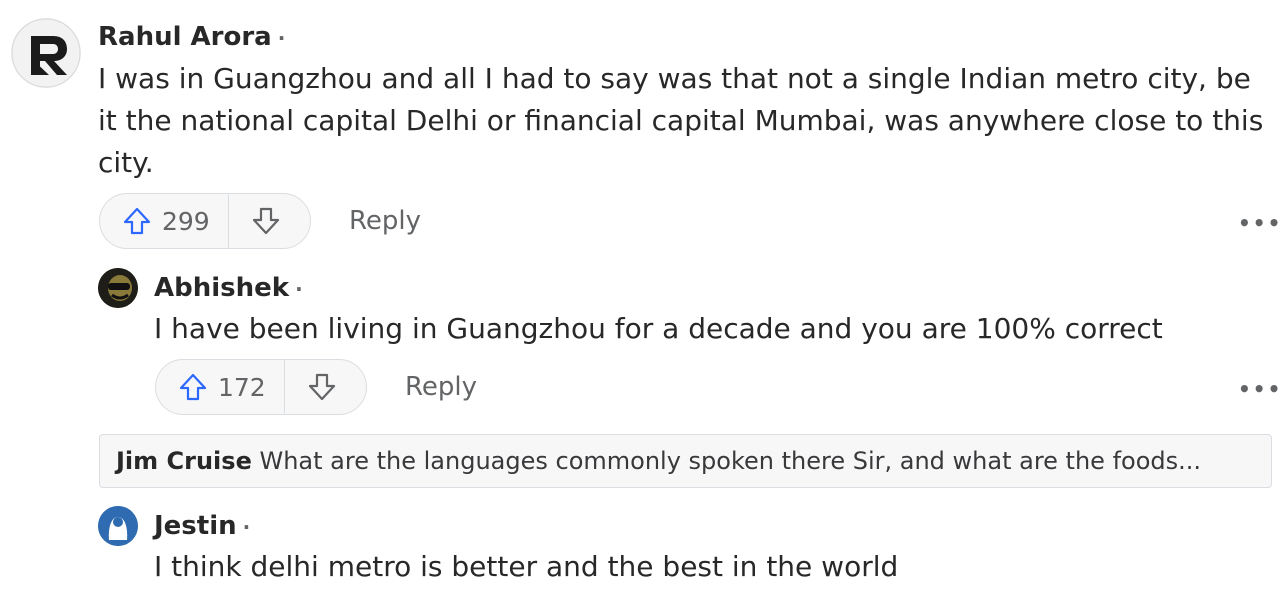  I want to click on vote-controls: 299, so click(205, 221).